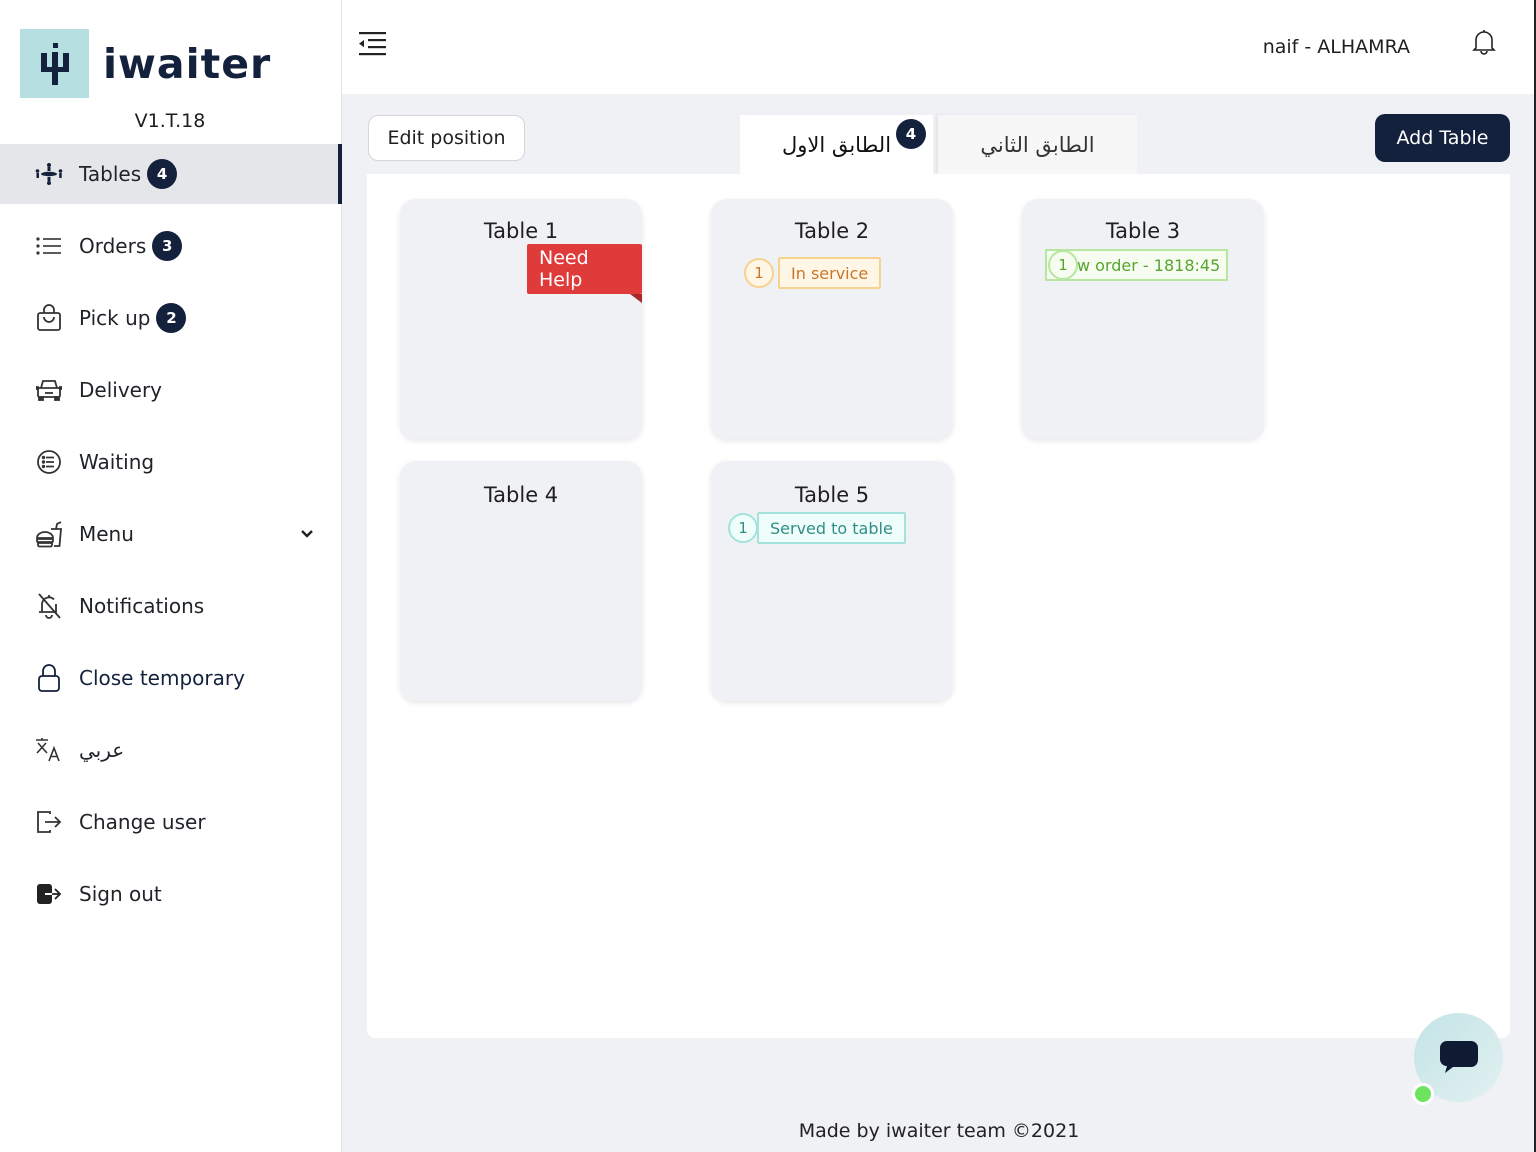  What do you see at coordinates (106, 534) in the screenshot?
I see `sidebar-item-label: Menu` at bounding box center [106, 534].